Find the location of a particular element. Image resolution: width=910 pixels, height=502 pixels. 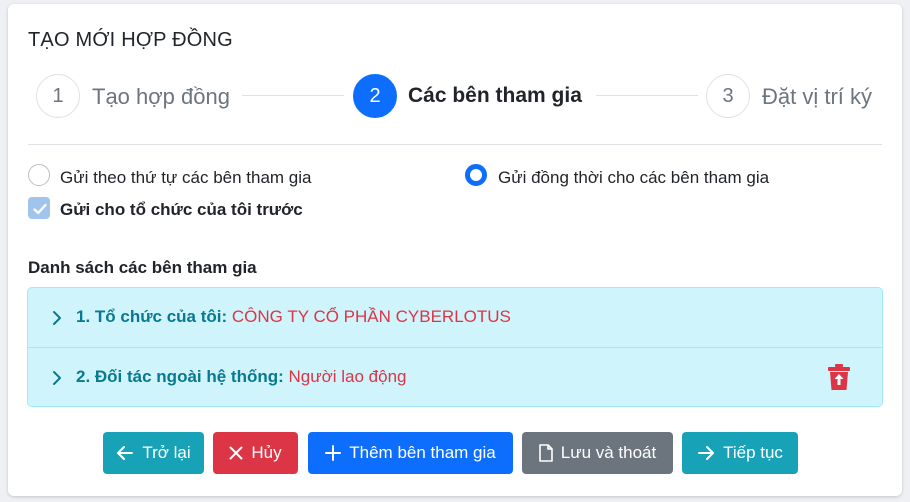

check-icon is located at coordinates (40, 209).